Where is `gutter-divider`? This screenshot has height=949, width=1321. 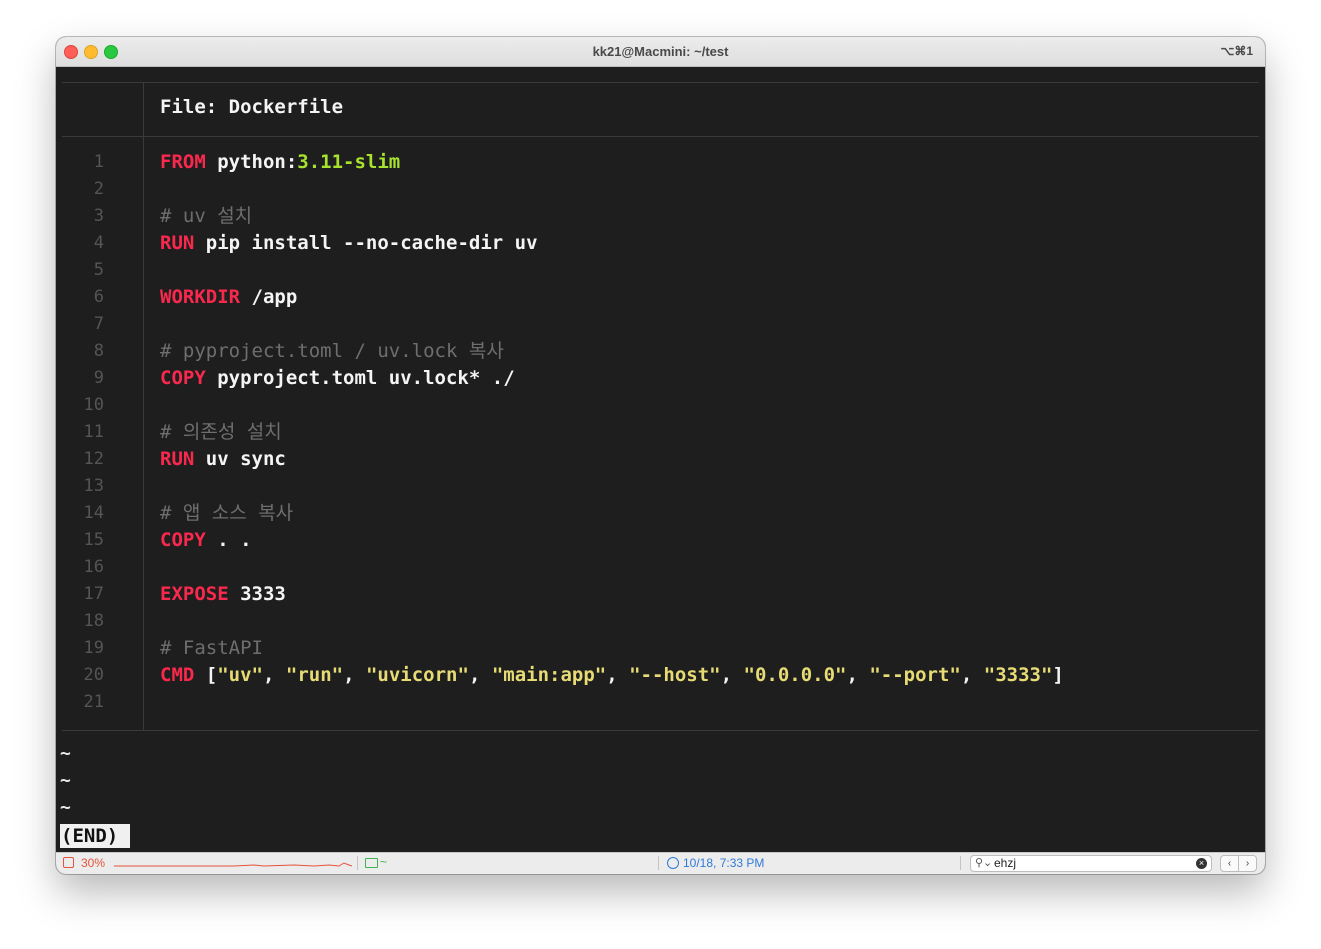 gutter-divider is located at coordinates (143, 406).